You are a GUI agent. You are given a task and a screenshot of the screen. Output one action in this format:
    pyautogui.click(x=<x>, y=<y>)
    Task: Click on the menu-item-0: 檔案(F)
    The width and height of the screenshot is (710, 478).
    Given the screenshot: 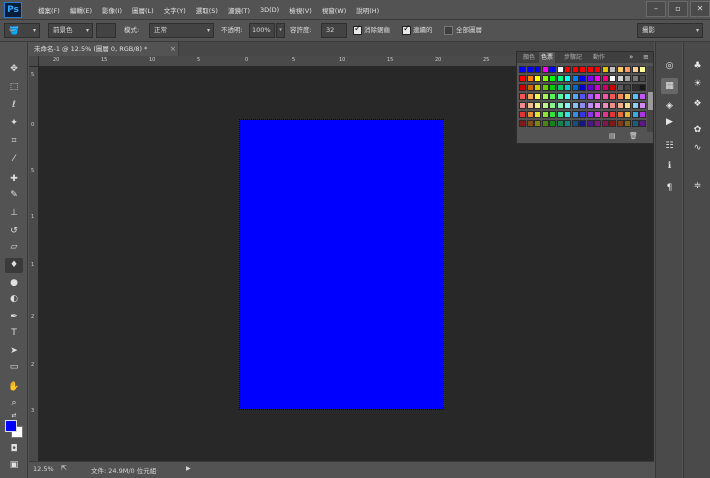 What is the action you would take?
    pyautogui.click(x=49, y=10)
    